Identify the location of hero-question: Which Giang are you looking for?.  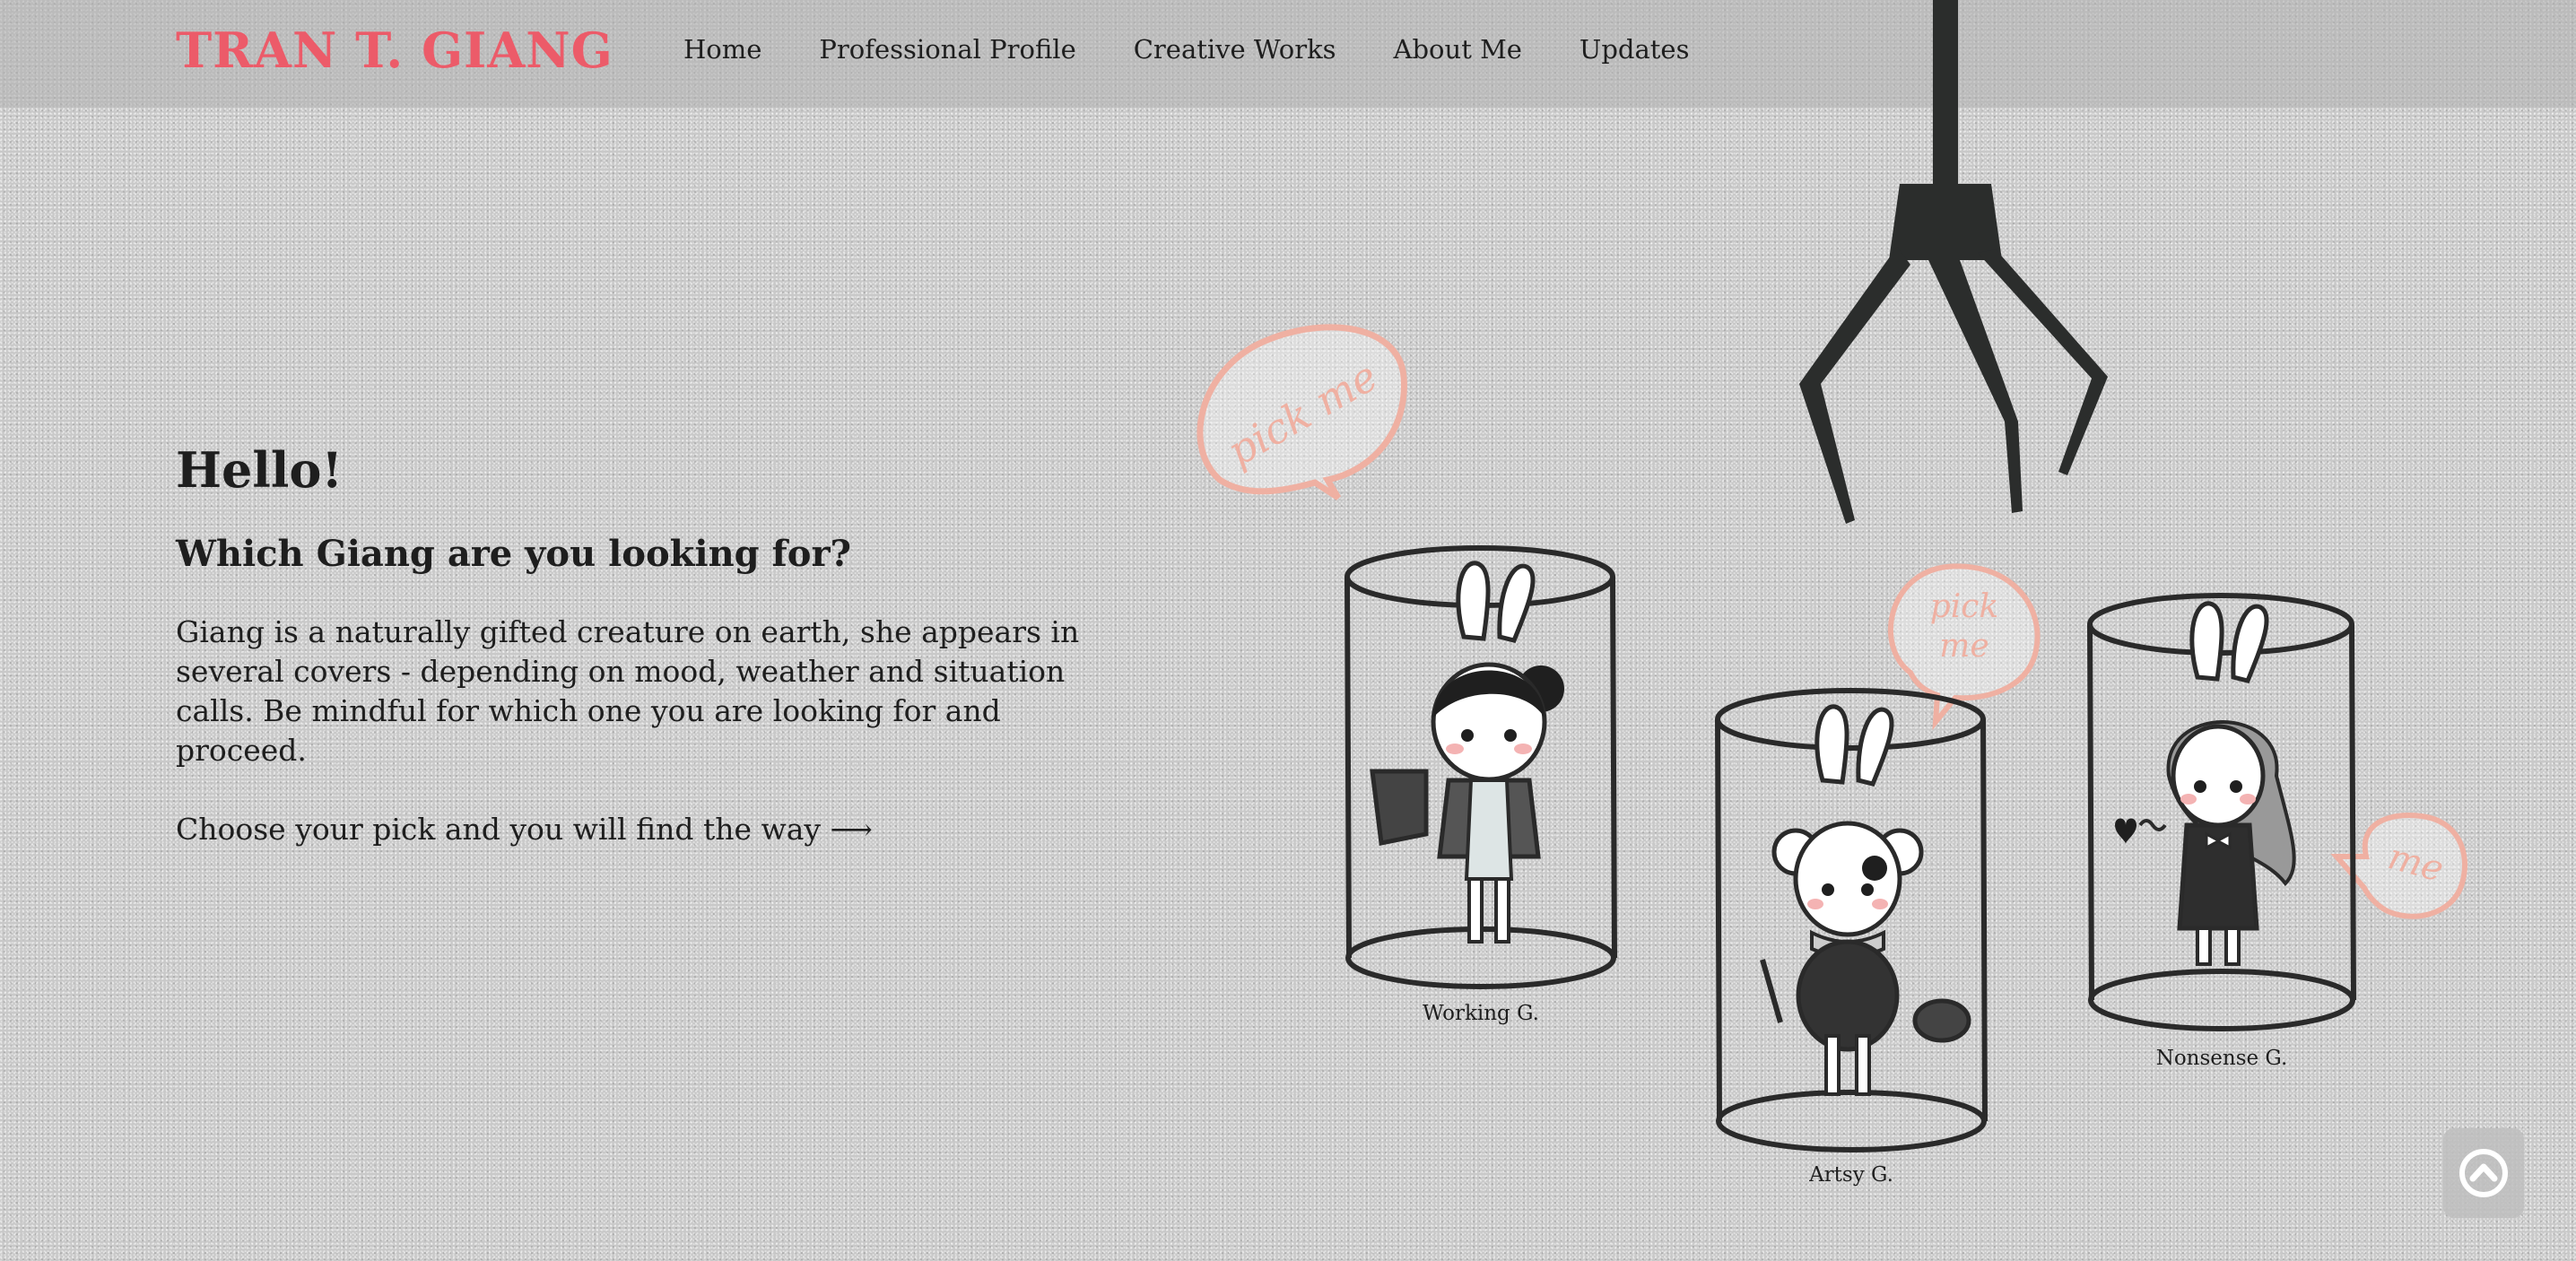
(513, 554).